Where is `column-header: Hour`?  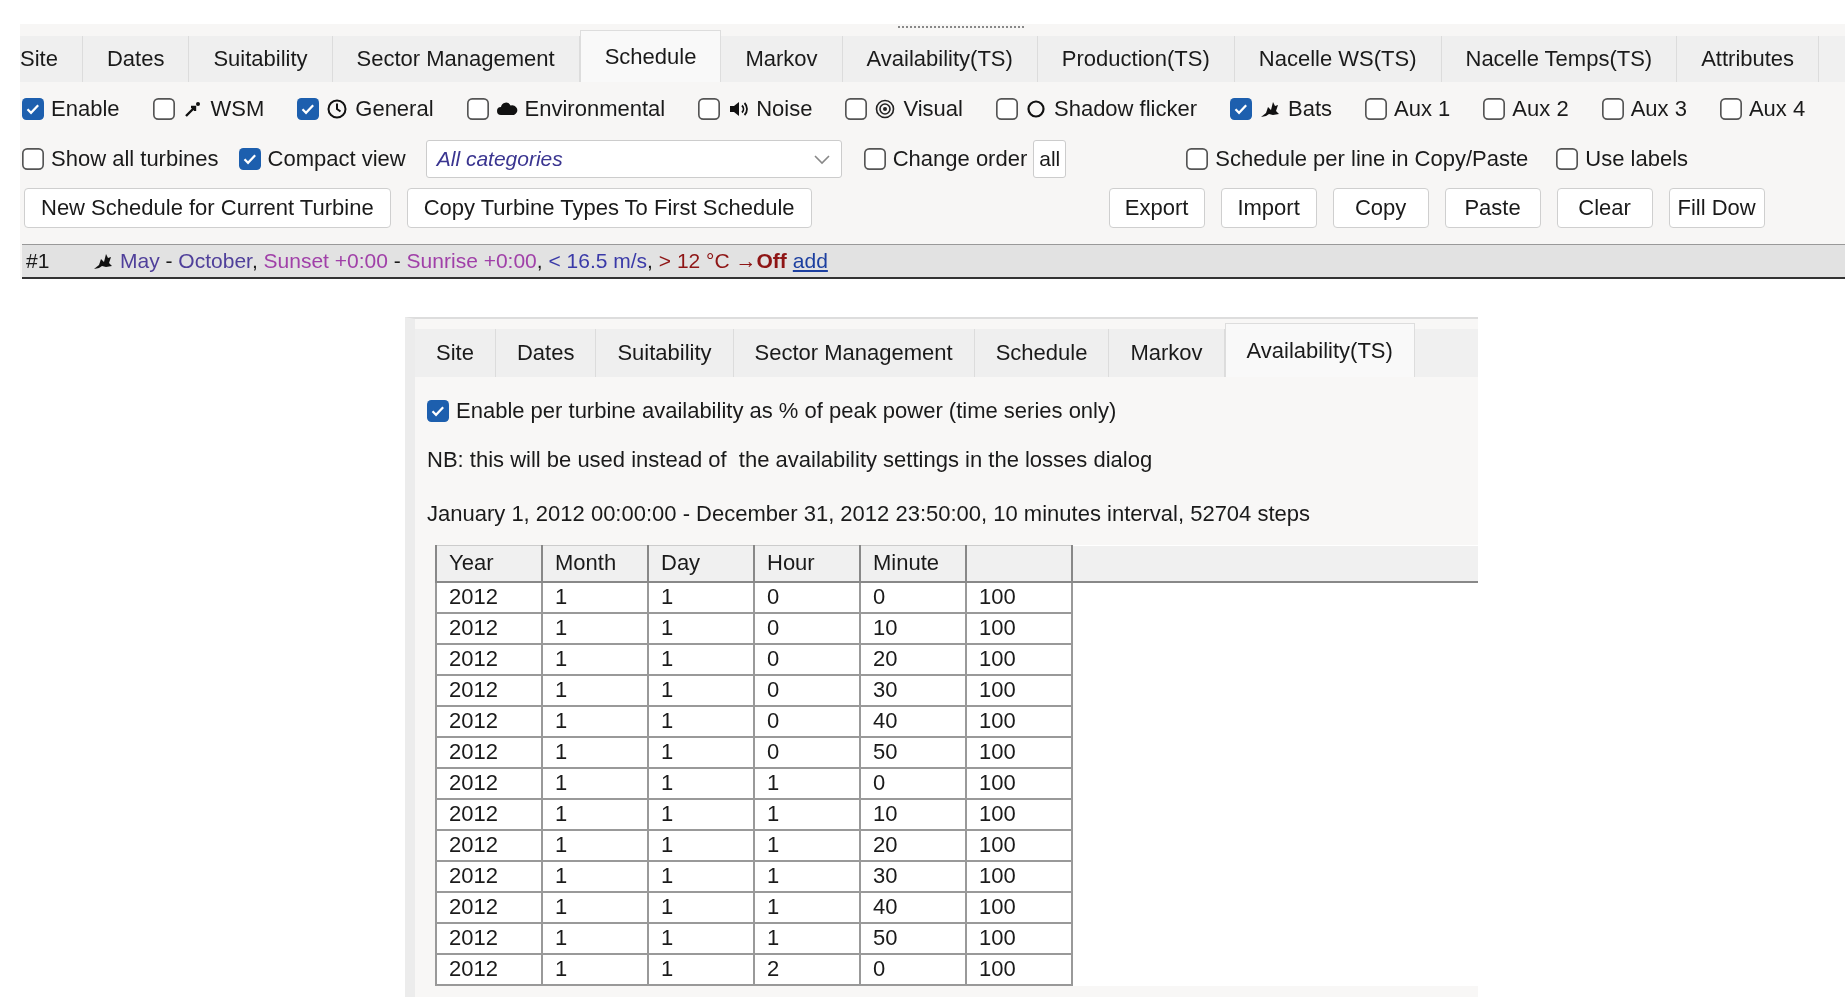
column-header: Hour is located at coordinates (807, 563).